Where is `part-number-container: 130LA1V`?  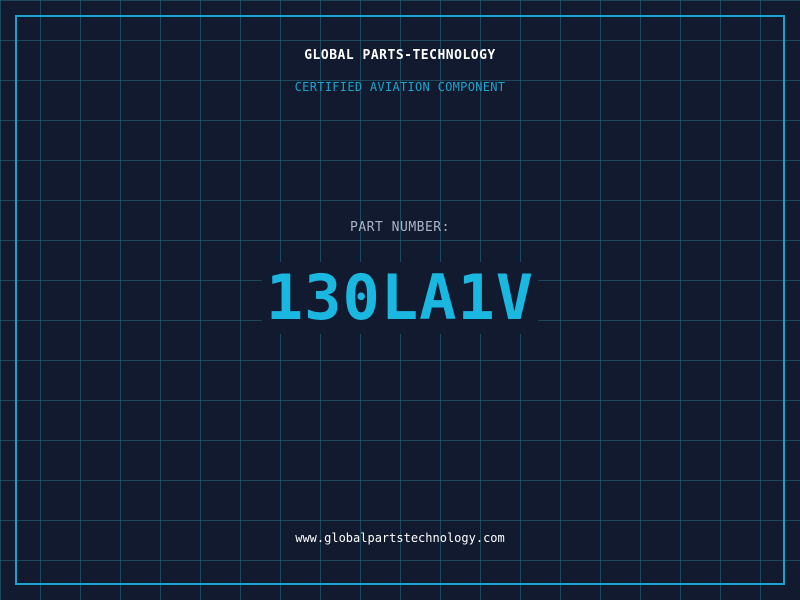 part-number-container: 130LA1V is located at coordinates (400, 298).